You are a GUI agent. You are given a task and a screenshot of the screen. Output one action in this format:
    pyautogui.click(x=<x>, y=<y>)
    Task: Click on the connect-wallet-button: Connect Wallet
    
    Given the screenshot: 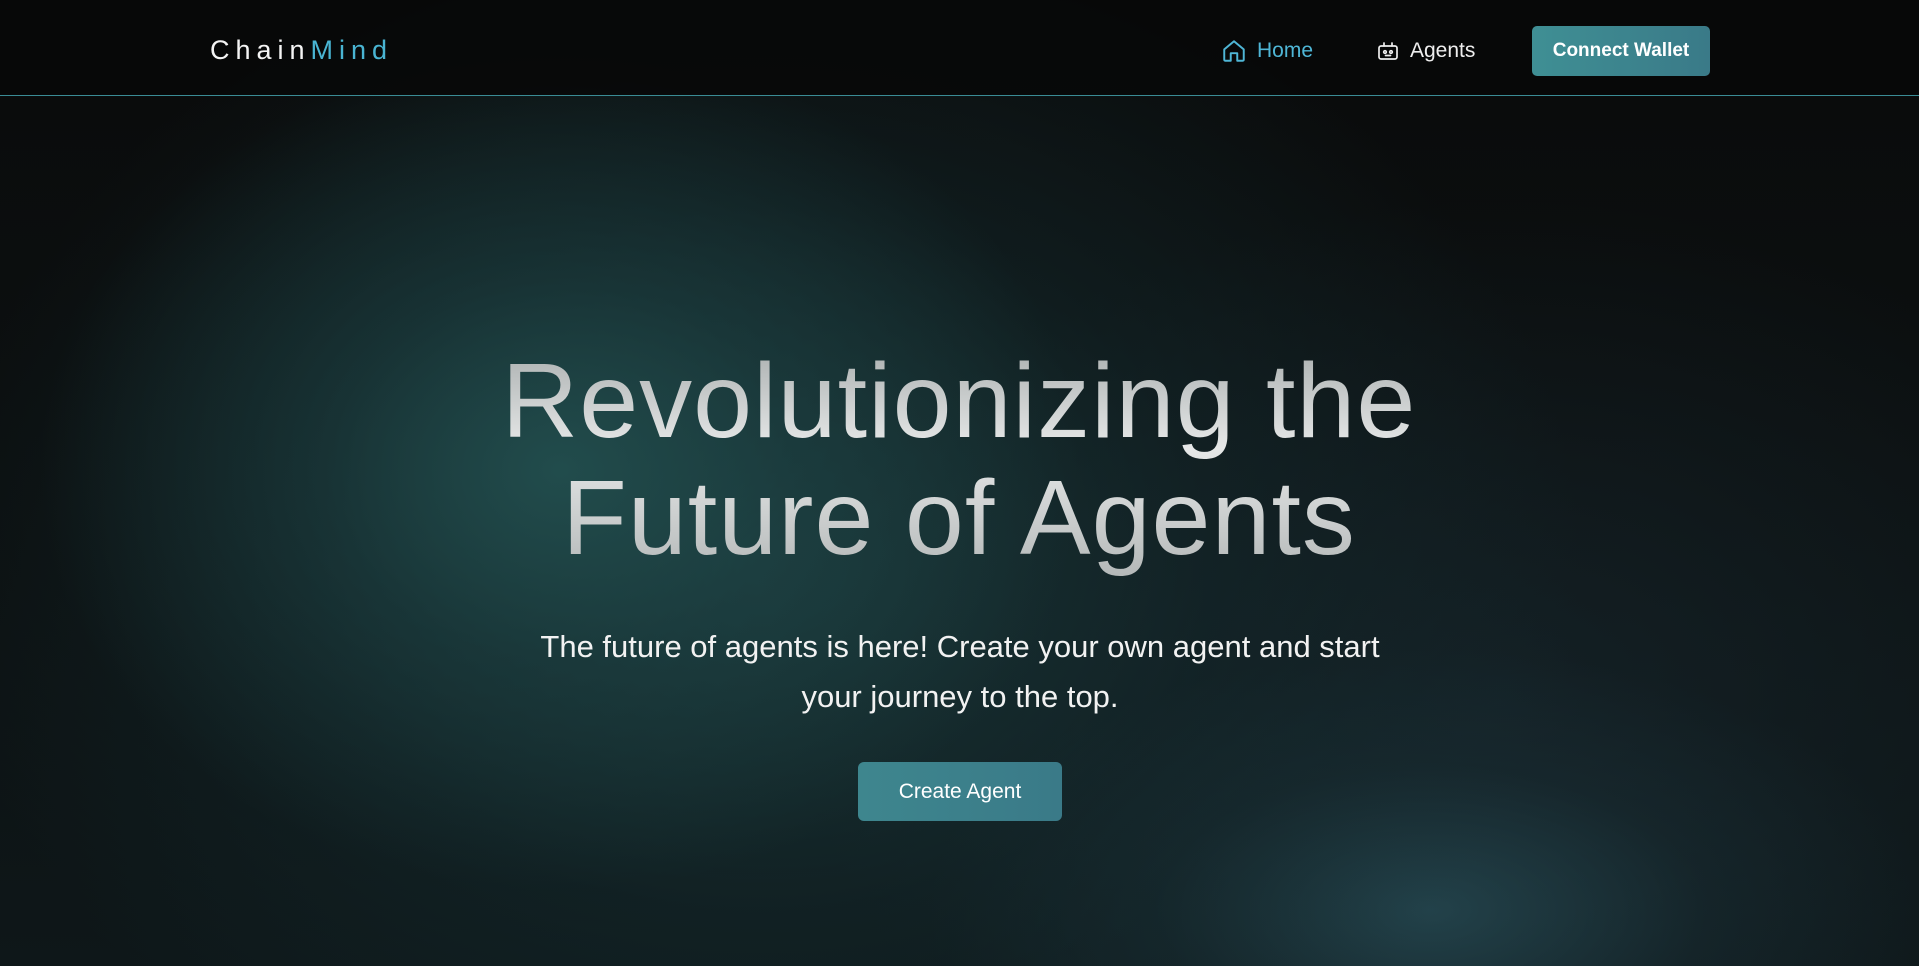 What is the action you would take?
    pyautogui.click(x=1621, y=51)
    